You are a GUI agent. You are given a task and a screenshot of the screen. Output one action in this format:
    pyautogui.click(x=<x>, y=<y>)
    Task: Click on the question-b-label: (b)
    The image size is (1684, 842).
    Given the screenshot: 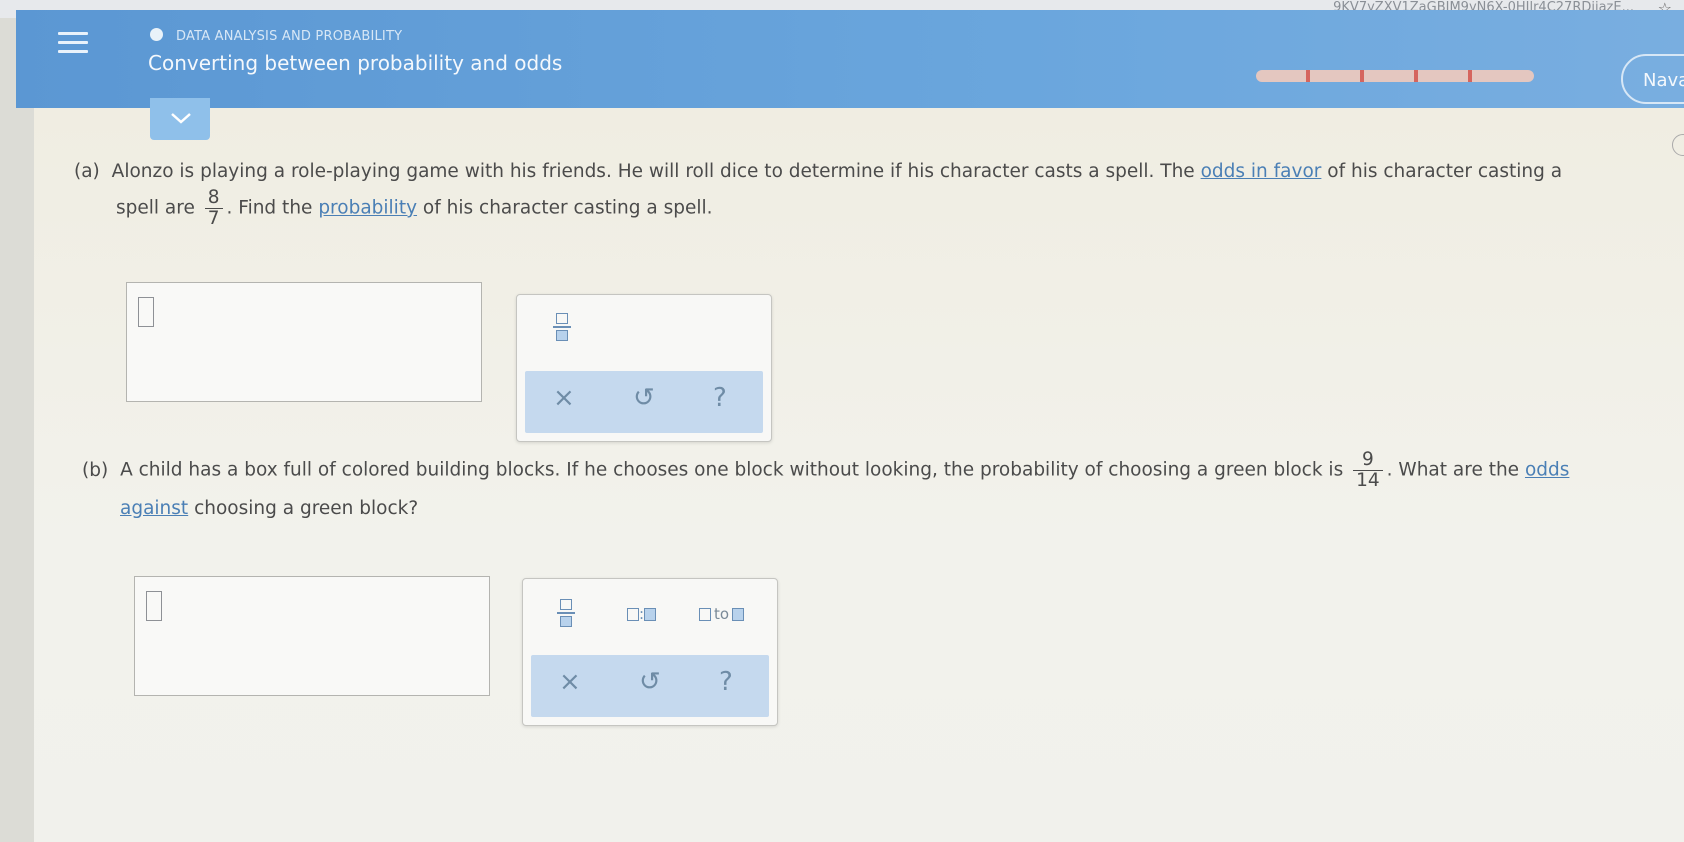 What is the action you would take?
    pyautogui.click(x=95, y=470)
    